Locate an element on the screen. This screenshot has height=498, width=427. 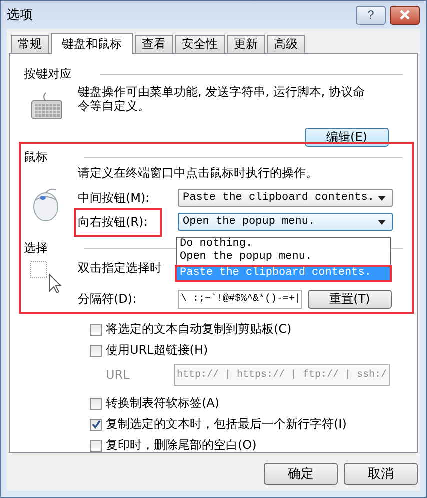
tab: 查看 is located at coordinates (154, 44).